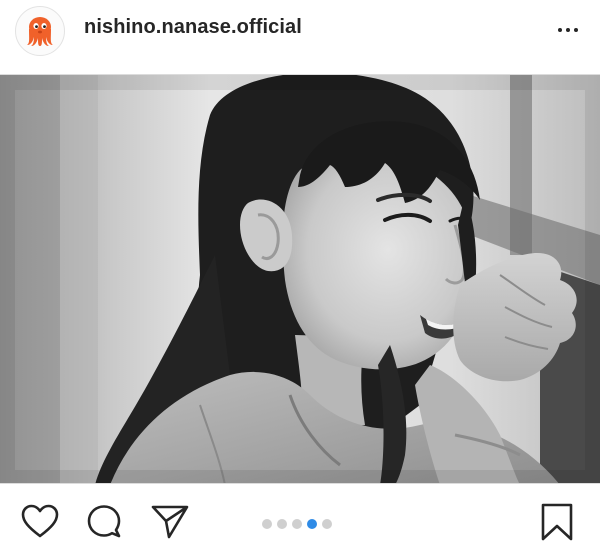 Image resolution: width=600 pixels, height=547 pixels. I want to click on paper-plane-icon, so click(170, 522).